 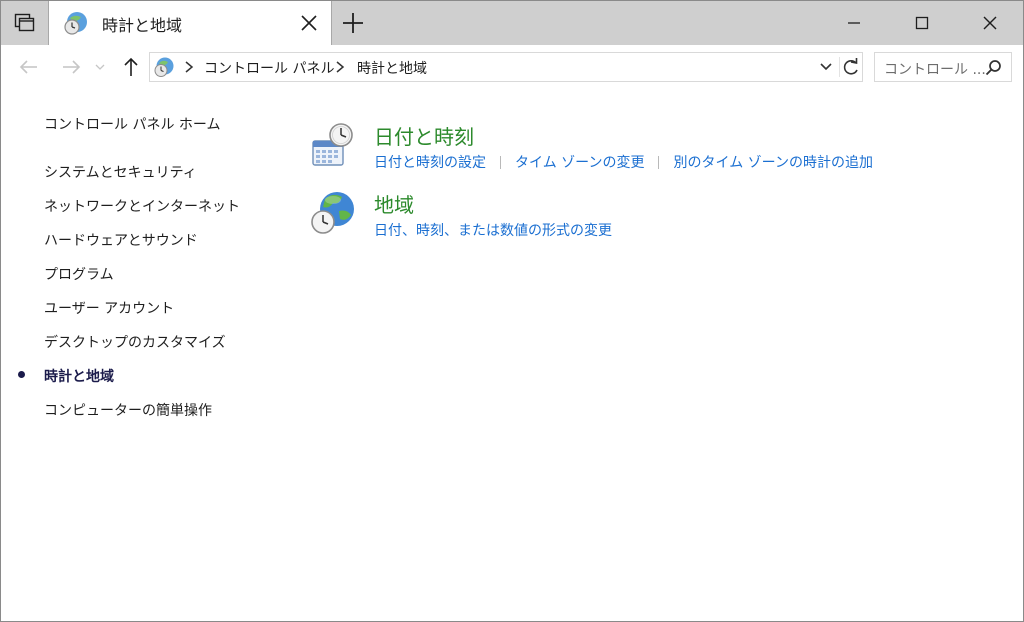 I want to click on sidebar-item-control-panel-home: コントロール パネル ホーム, so click(x=132, y=124).